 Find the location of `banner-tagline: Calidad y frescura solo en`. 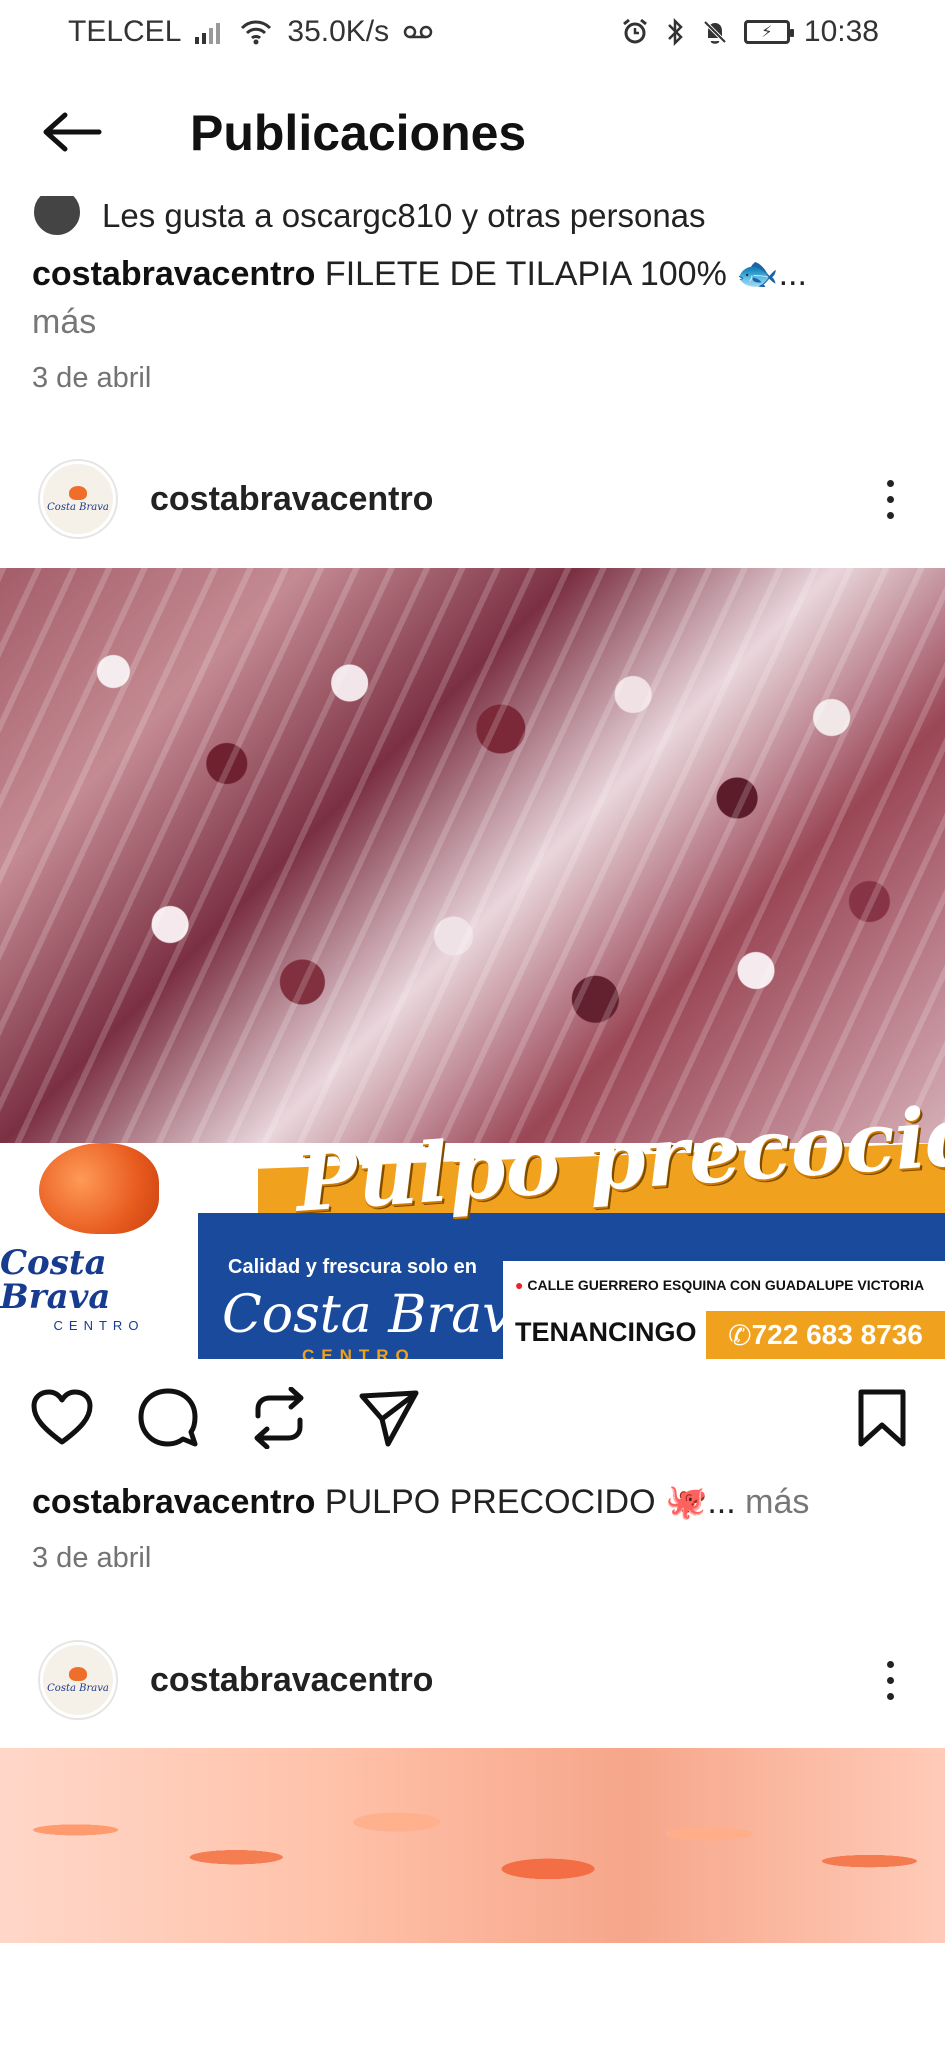

banner-tagline: Calidad y frescura solo en is located at coordinates (352, 1267).